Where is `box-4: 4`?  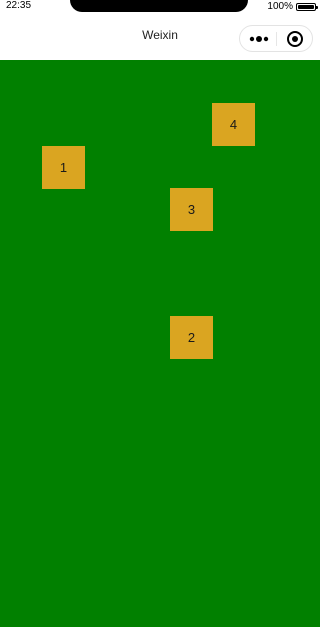
box-4: 4 is located at coordinates (233, 124).